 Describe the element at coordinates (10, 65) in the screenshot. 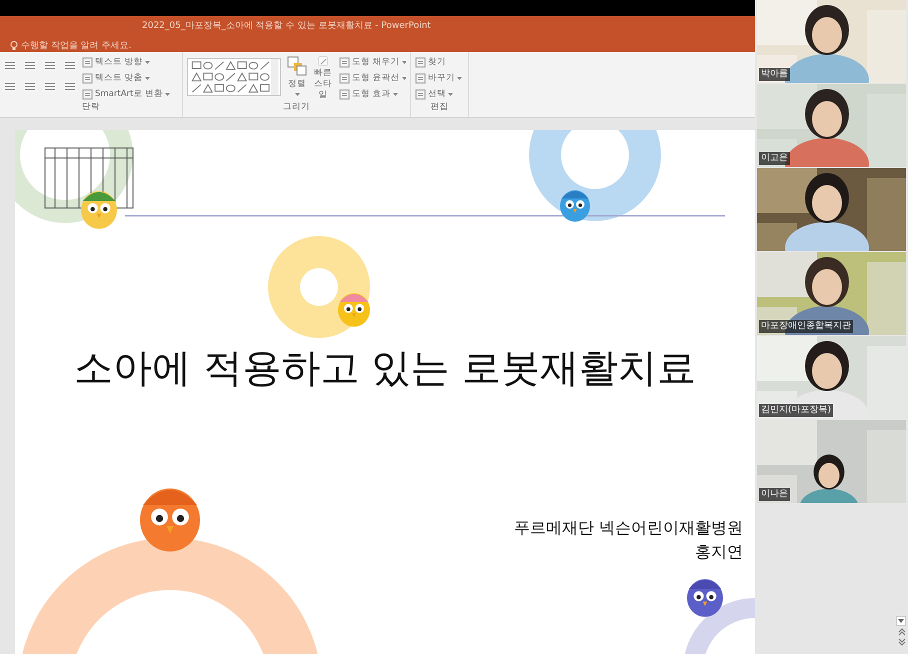

I see `list-icon` at that location.